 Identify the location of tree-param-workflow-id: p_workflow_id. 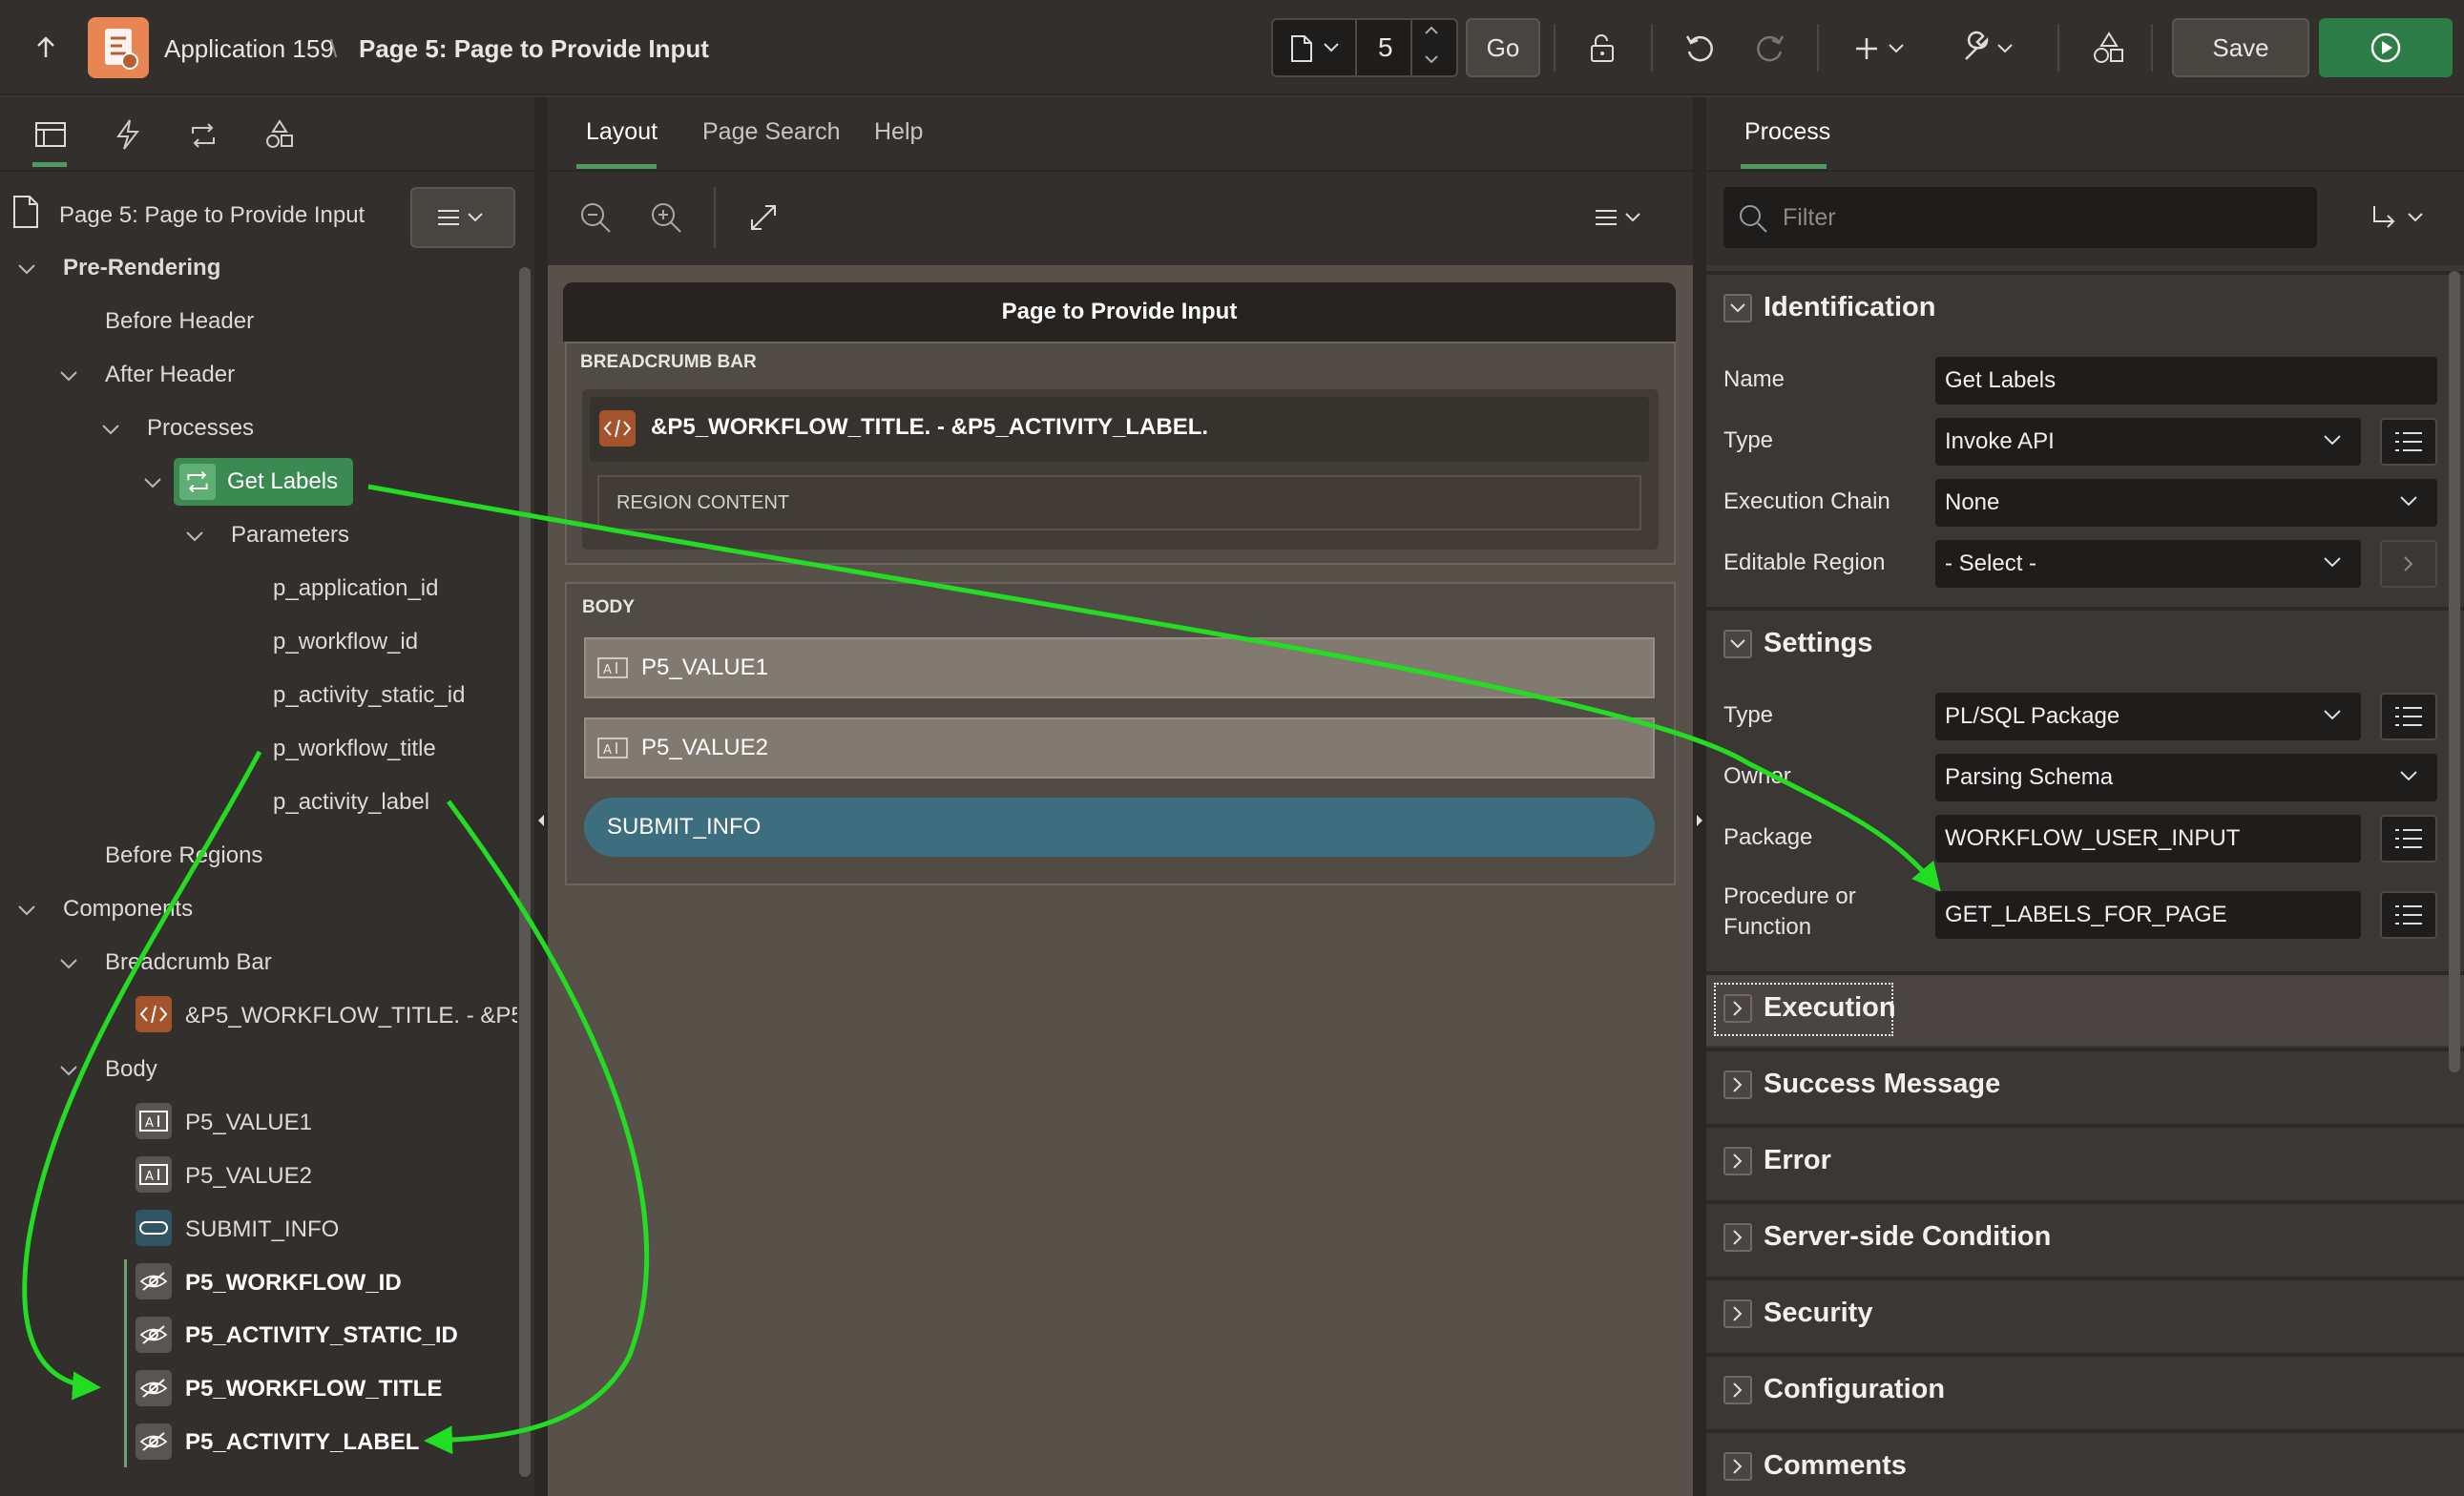
(346, 642).